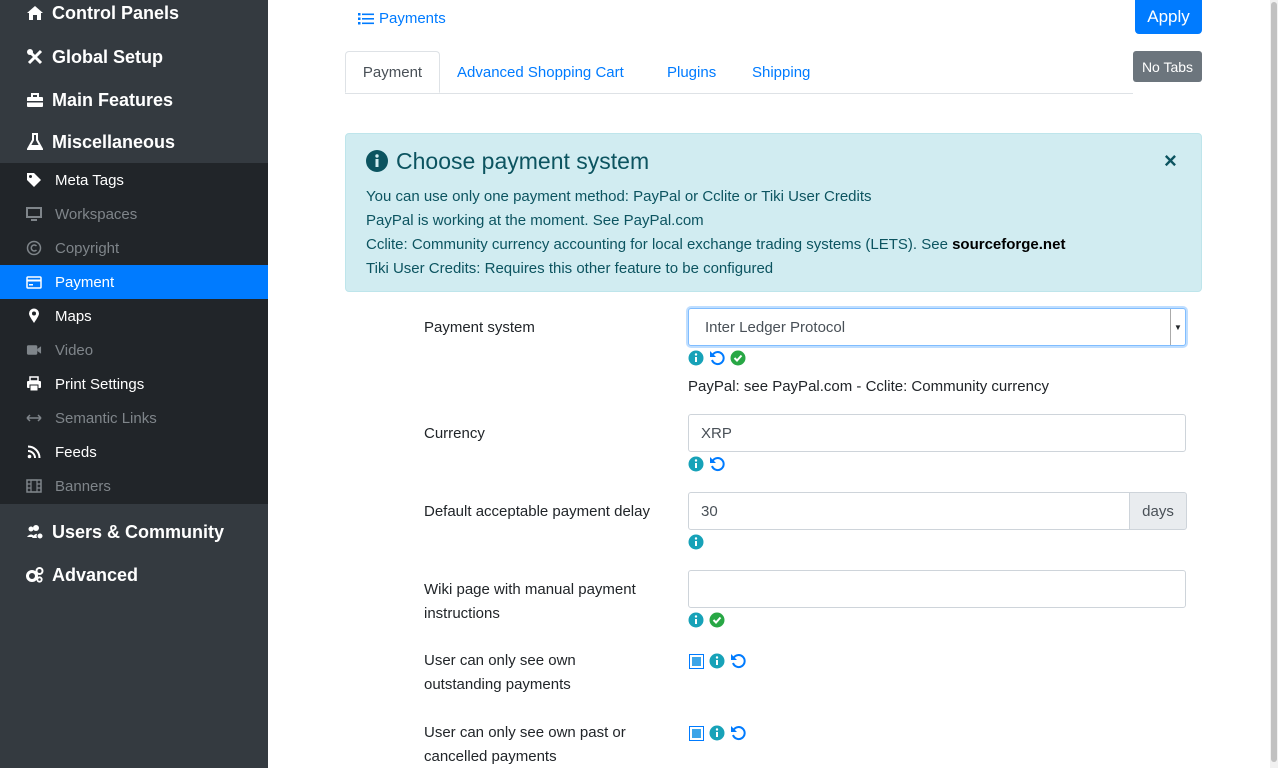  I want to click on days-addon: days, so click(1158, 511).